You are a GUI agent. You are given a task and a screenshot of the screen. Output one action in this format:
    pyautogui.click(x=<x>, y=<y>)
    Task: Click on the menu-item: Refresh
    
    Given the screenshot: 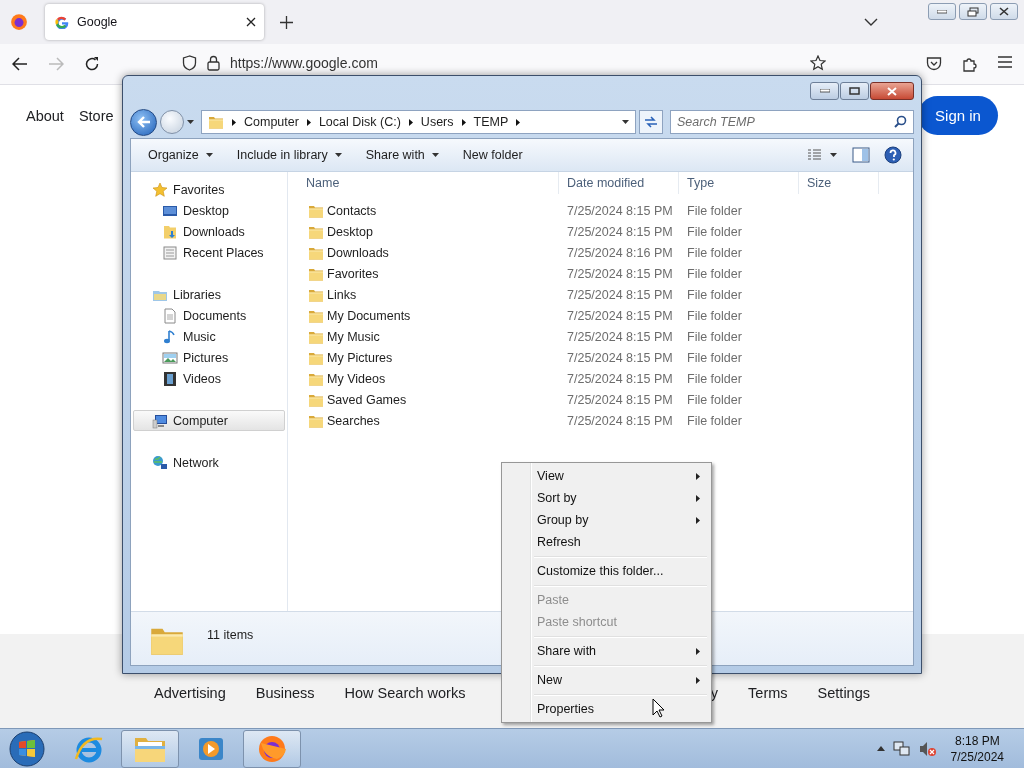 What is the action you would take?
    pyautogui.click(x=606, y=542)
    